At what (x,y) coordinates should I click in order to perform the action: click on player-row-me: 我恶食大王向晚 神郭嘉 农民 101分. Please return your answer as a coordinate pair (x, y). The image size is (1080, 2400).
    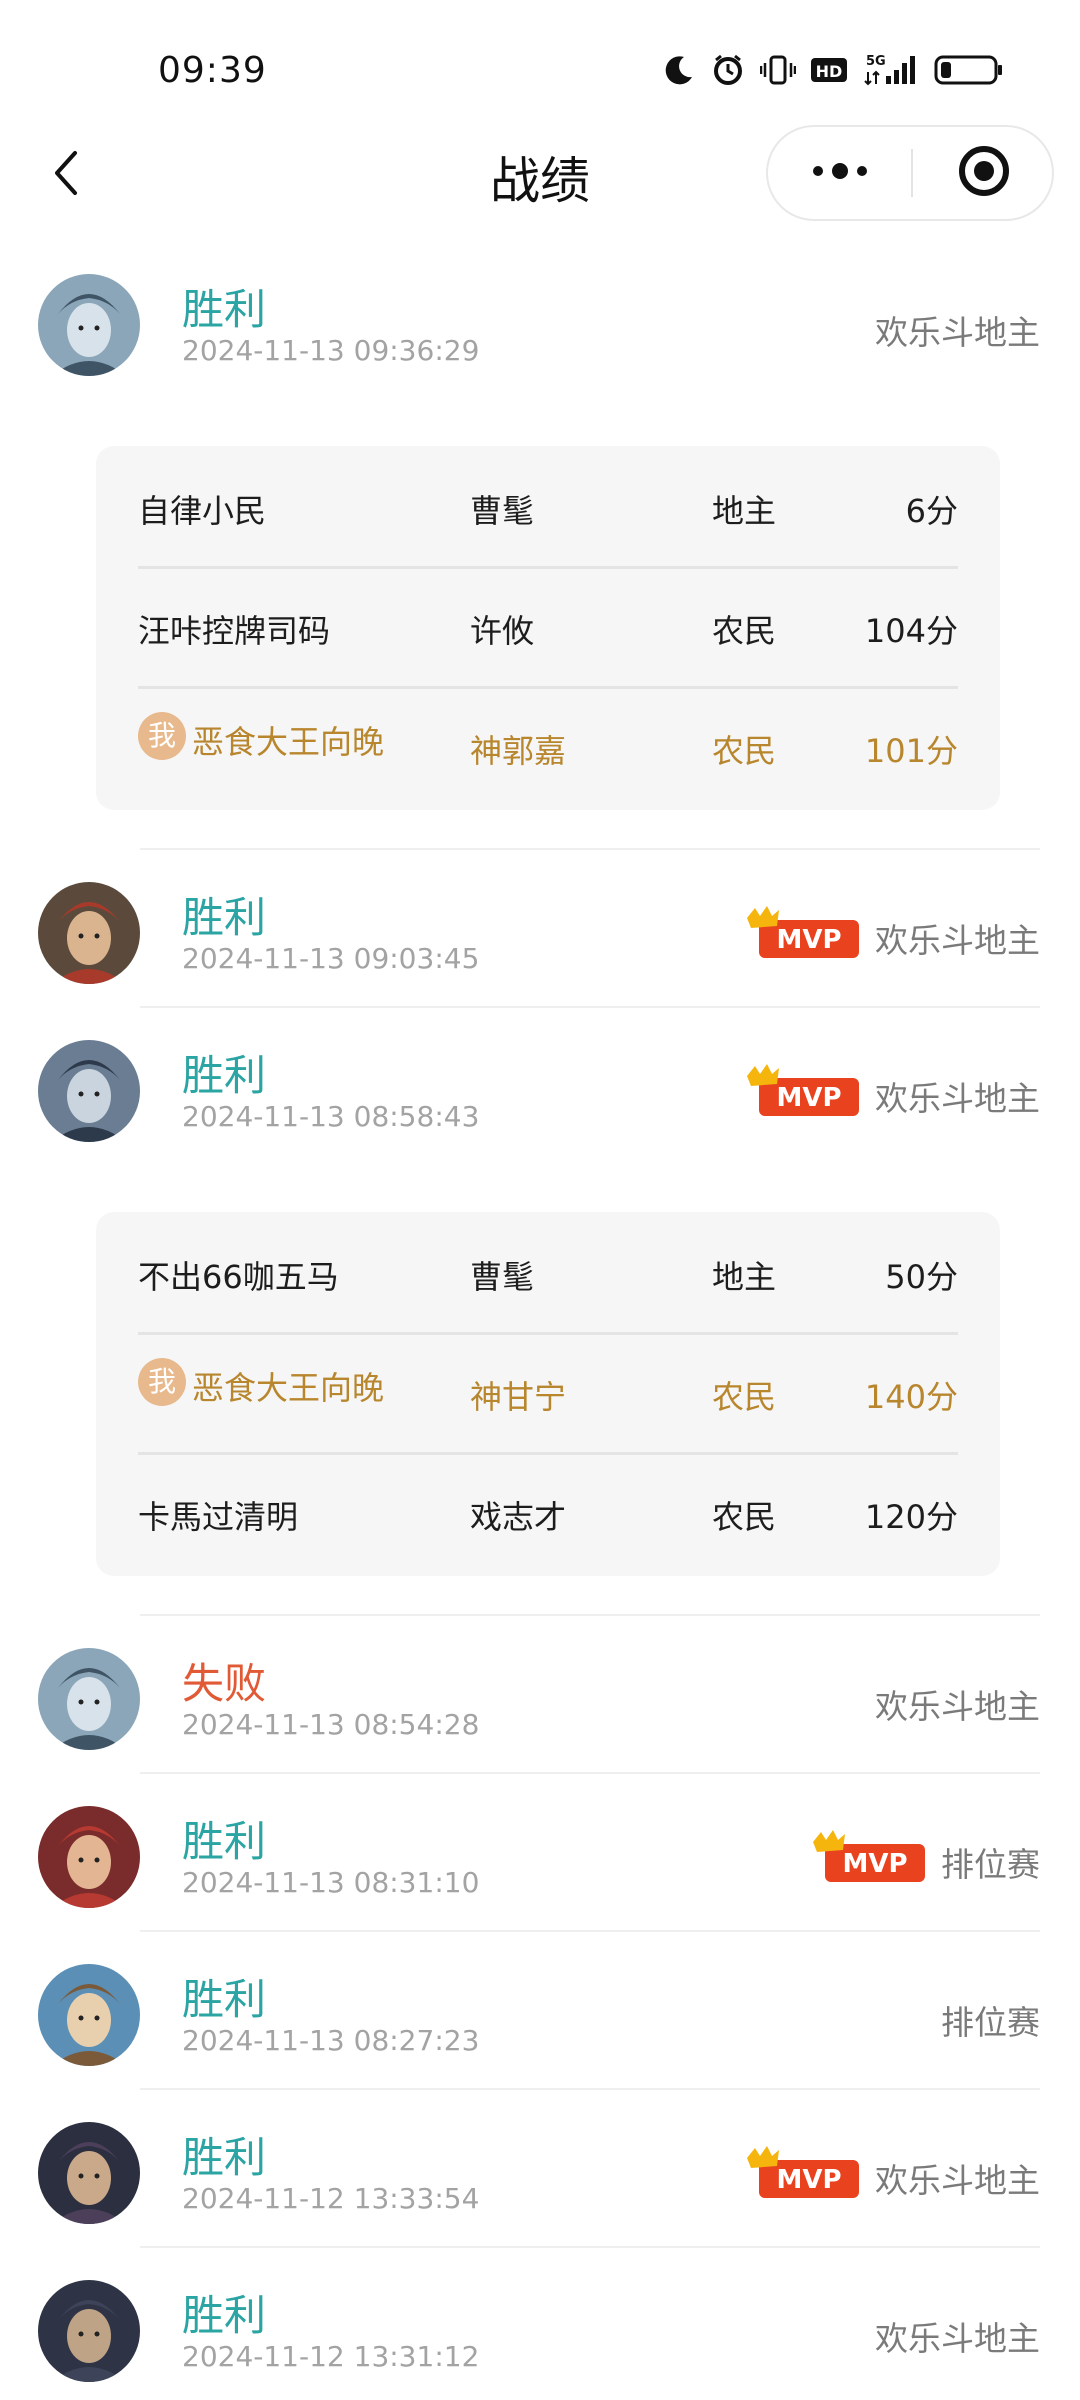
    Looking at the image, I should click on (548, 746).